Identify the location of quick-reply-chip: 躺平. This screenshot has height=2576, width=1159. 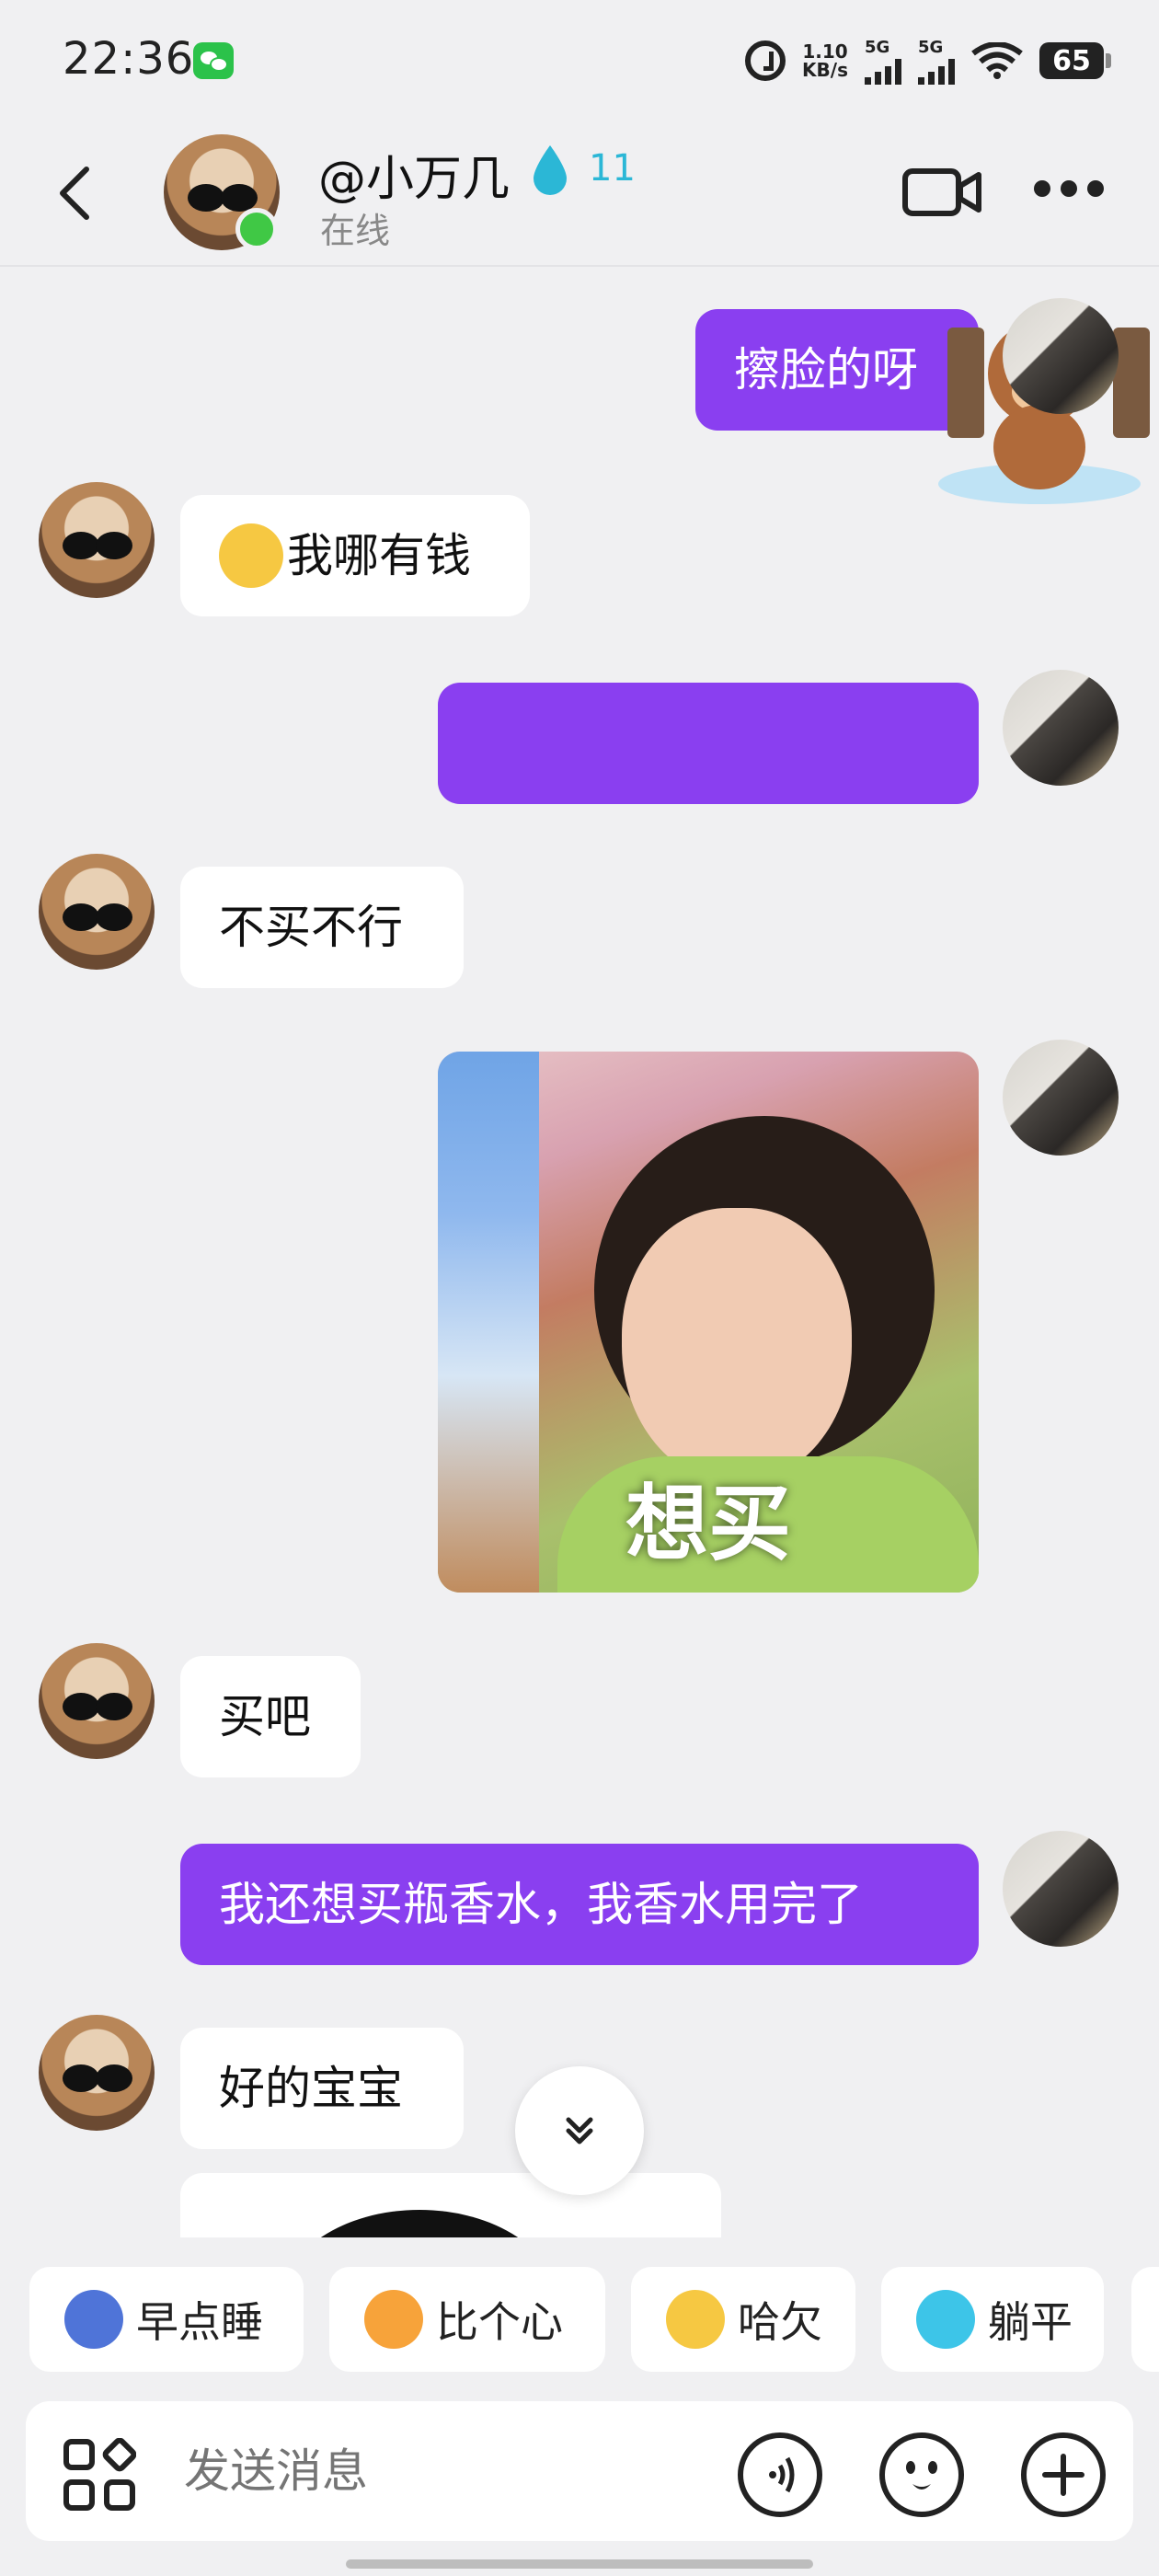
(992, 2319).